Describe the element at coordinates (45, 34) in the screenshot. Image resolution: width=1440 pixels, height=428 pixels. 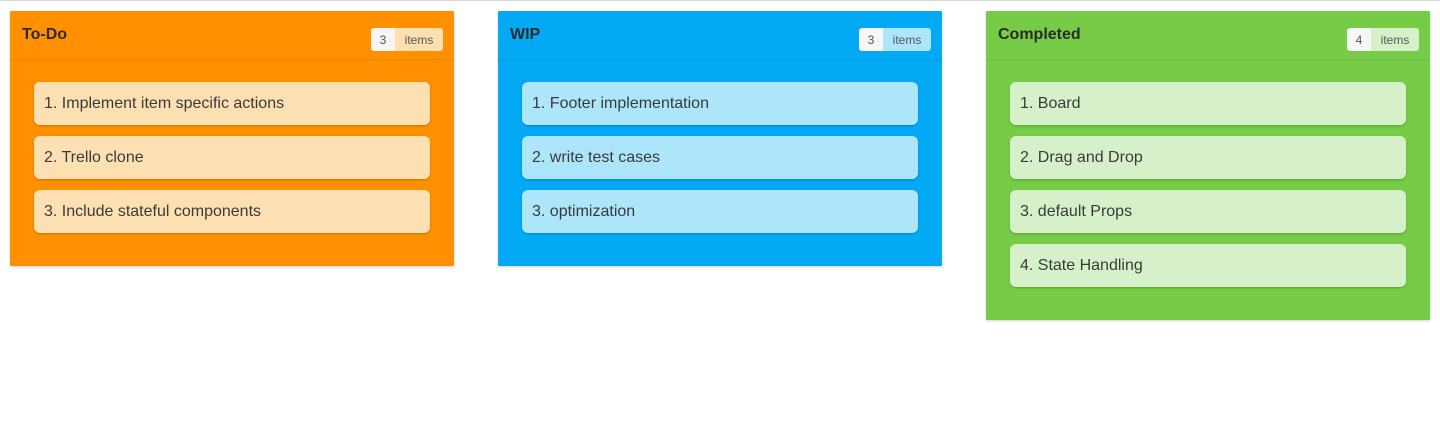
I see `column-title: To-Do` at that location.